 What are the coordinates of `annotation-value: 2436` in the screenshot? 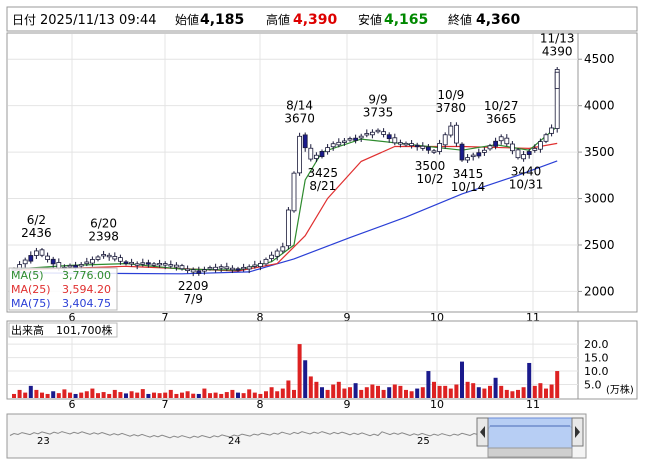 It's located at (36, 233).